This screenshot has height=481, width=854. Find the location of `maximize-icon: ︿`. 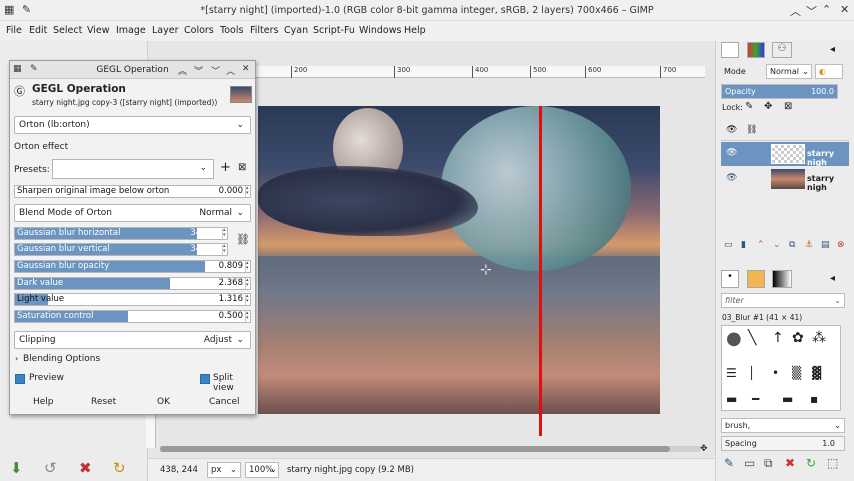

maximize-icon: ︿ is located at coordinates (230, 70).